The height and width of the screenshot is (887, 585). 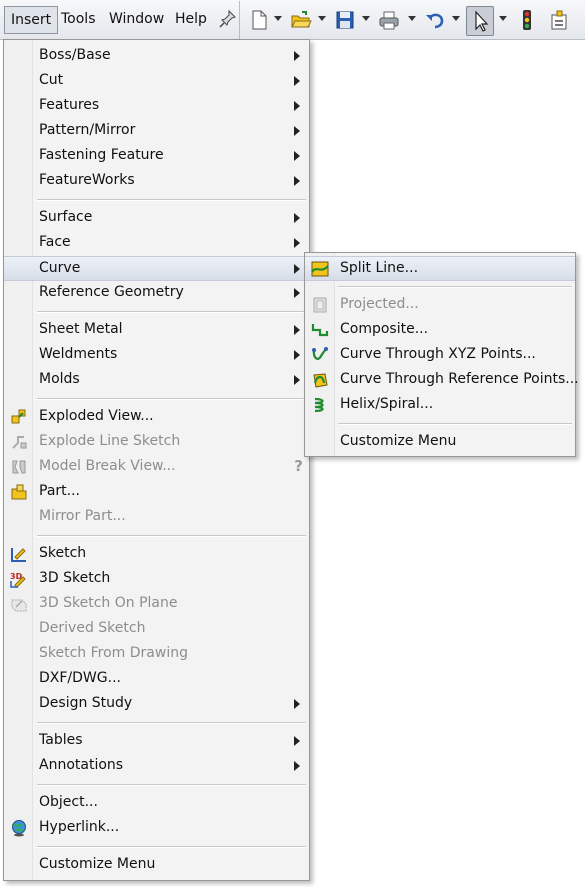 What do you see at coordinates (298, 466) in the screenshot?
I see `help-question-icon: ?` at bounding box center [298, 466].